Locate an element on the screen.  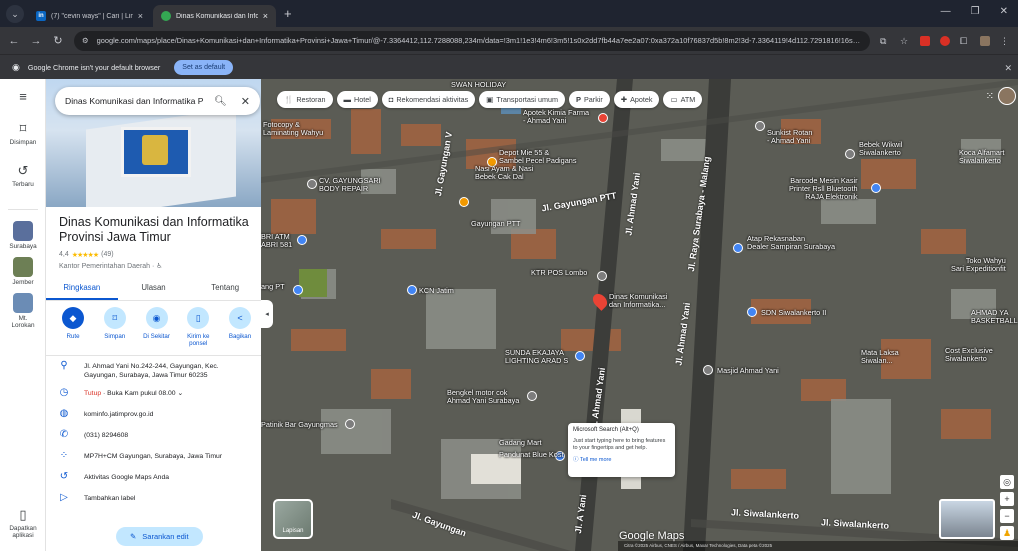
poi-label: SWAN HOLIDAY is located at coordinates (478, 85).